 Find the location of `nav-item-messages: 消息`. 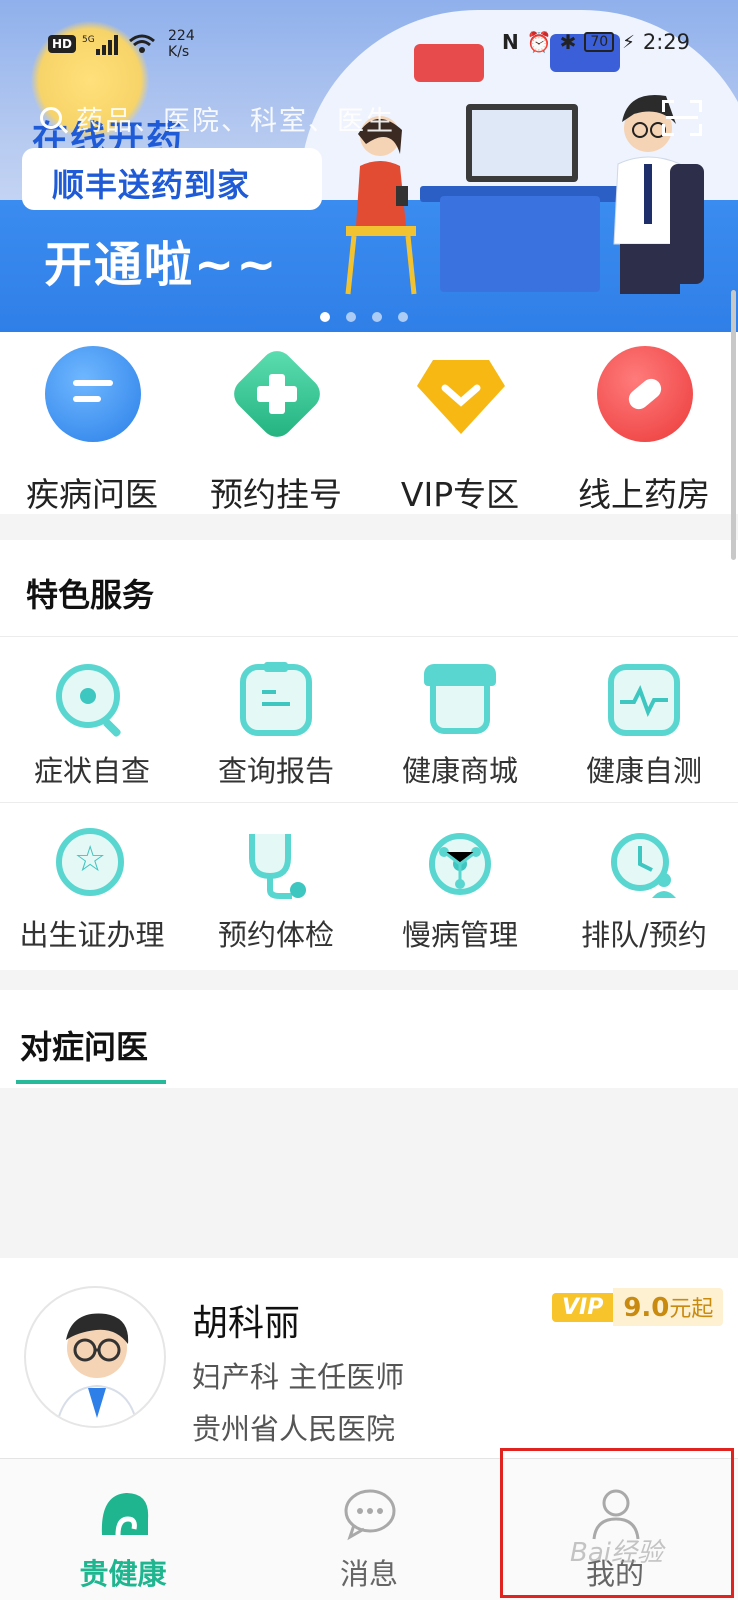

nav-item-messages: 消息 is located at coordinates (369, 1529).